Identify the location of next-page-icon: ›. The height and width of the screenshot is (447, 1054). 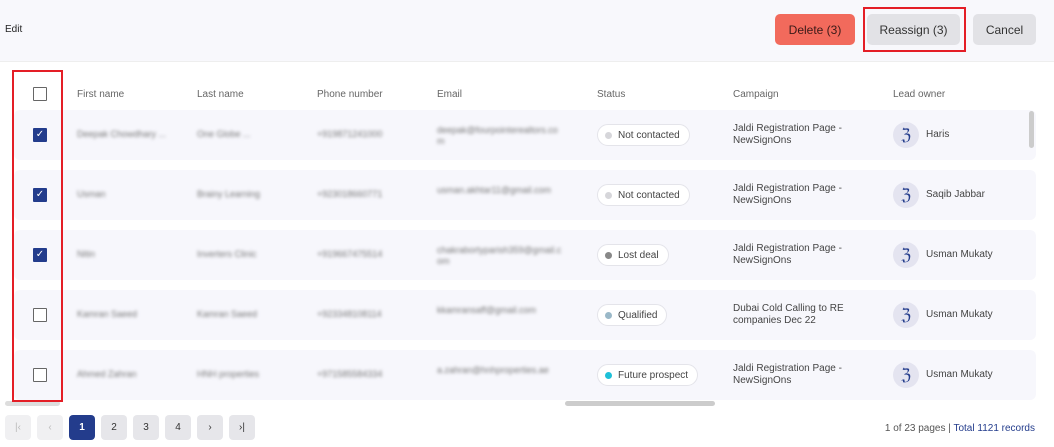
(210, 427).